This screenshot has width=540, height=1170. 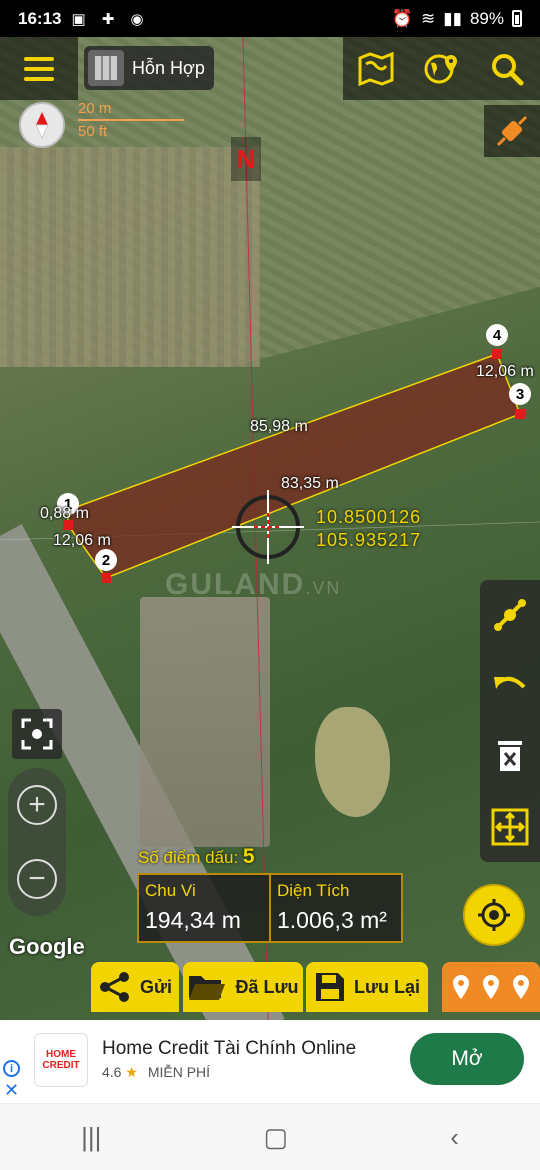 I want to click on scale-imperial: 50 ft, so click(x=93, y=131).